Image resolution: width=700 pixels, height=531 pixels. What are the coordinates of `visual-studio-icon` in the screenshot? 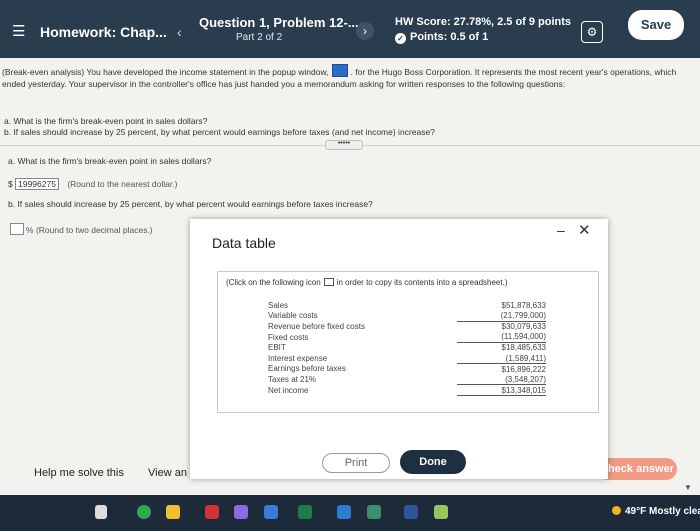 It's located at (241, 512).